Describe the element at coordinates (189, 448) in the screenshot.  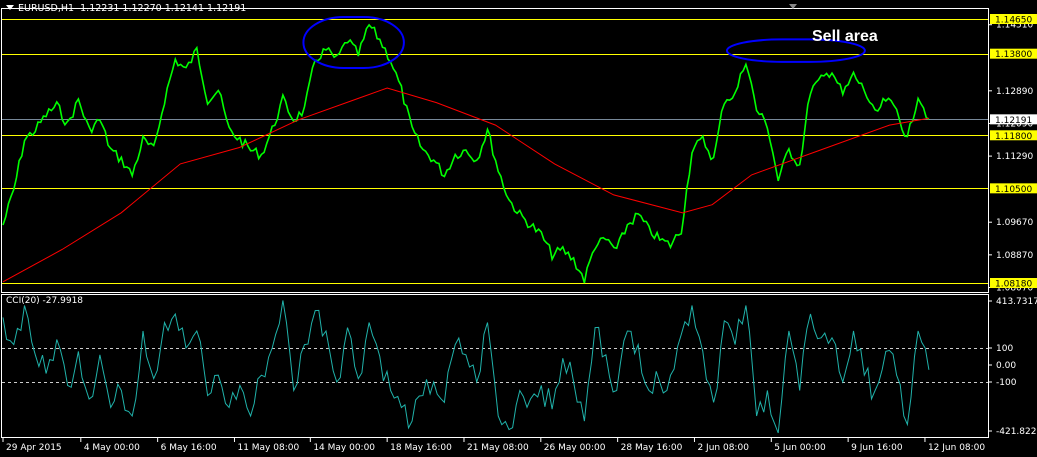
I see `x-tick-label: 6 May 16:00` at that location.